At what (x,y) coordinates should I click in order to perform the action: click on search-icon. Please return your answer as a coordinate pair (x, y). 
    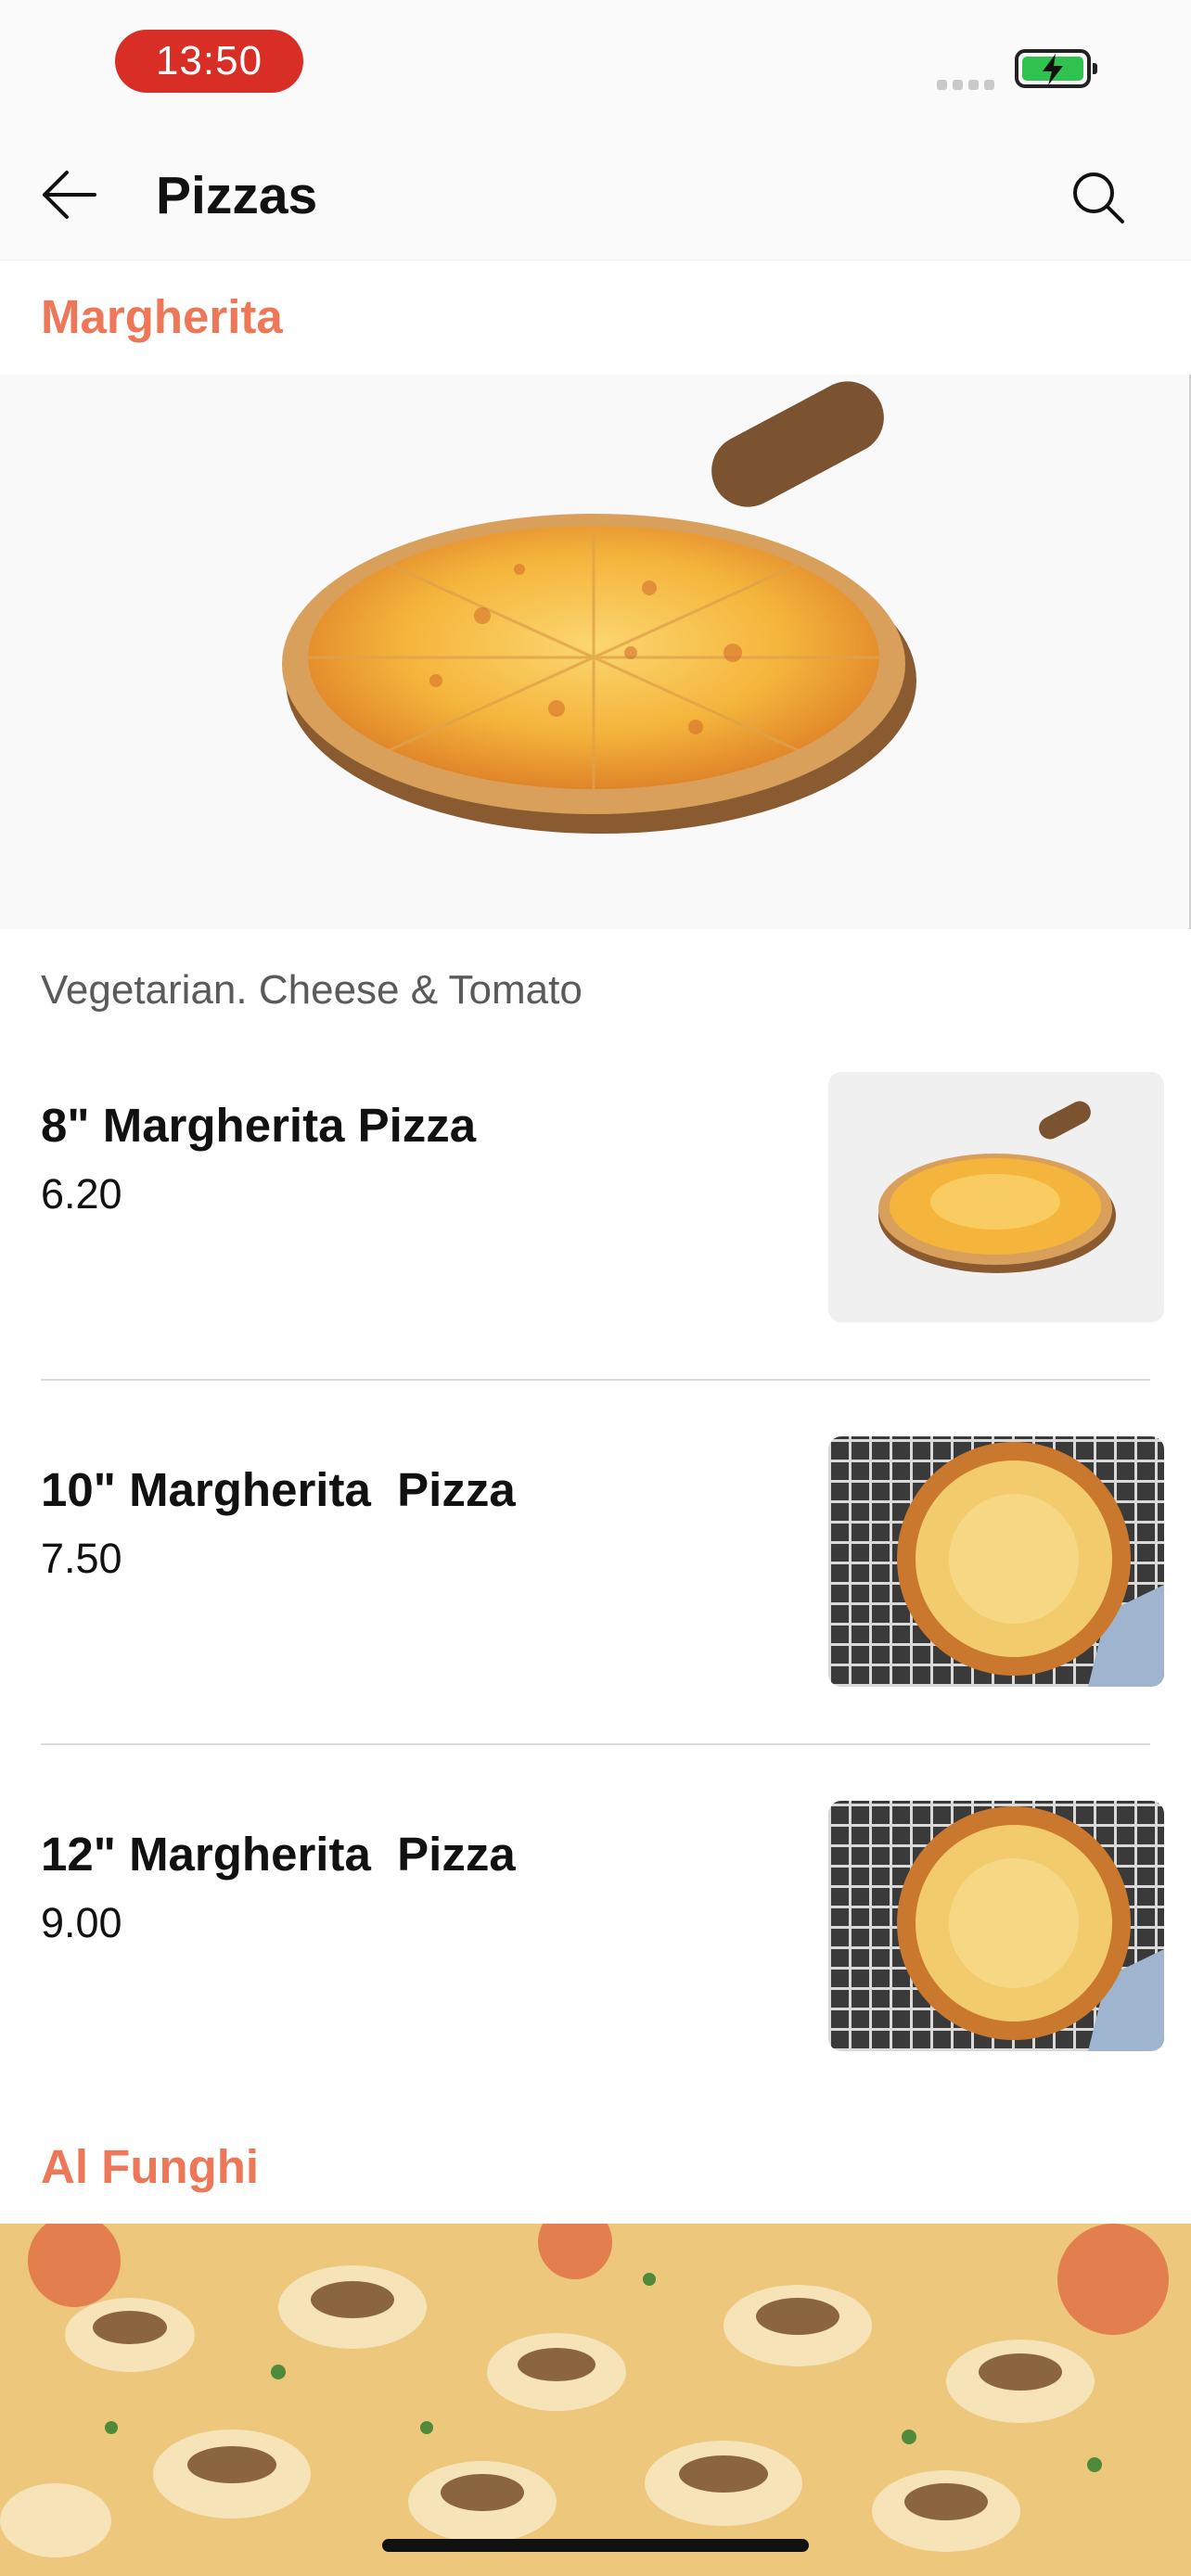
    Looking at the image, I should click on (1099, 197).